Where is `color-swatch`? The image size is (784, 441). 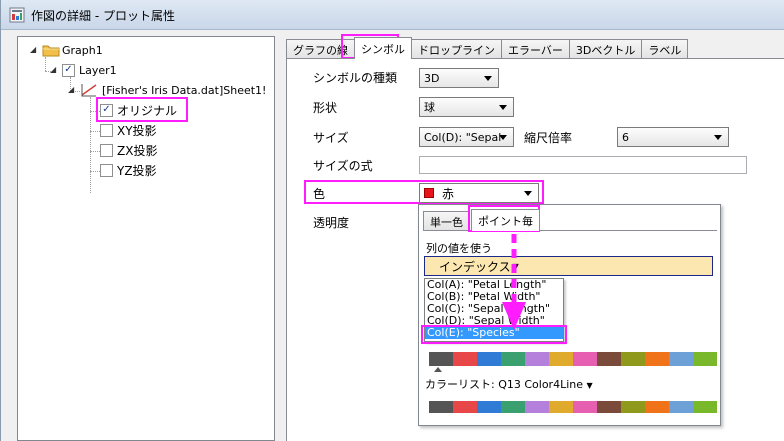 color-swatch is located at coordinates (429, 193).